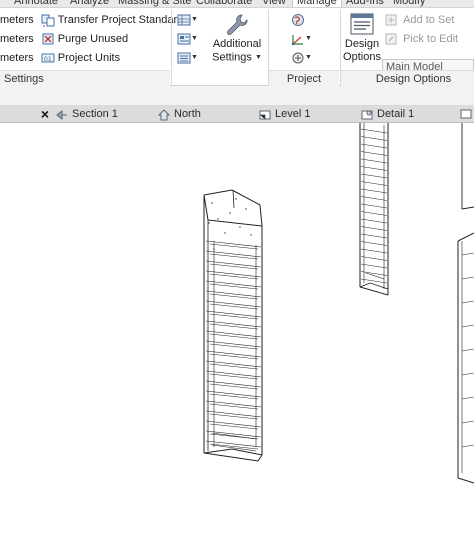  I want to click on tab-add-ins: Add-Ins, so click(365, 3).